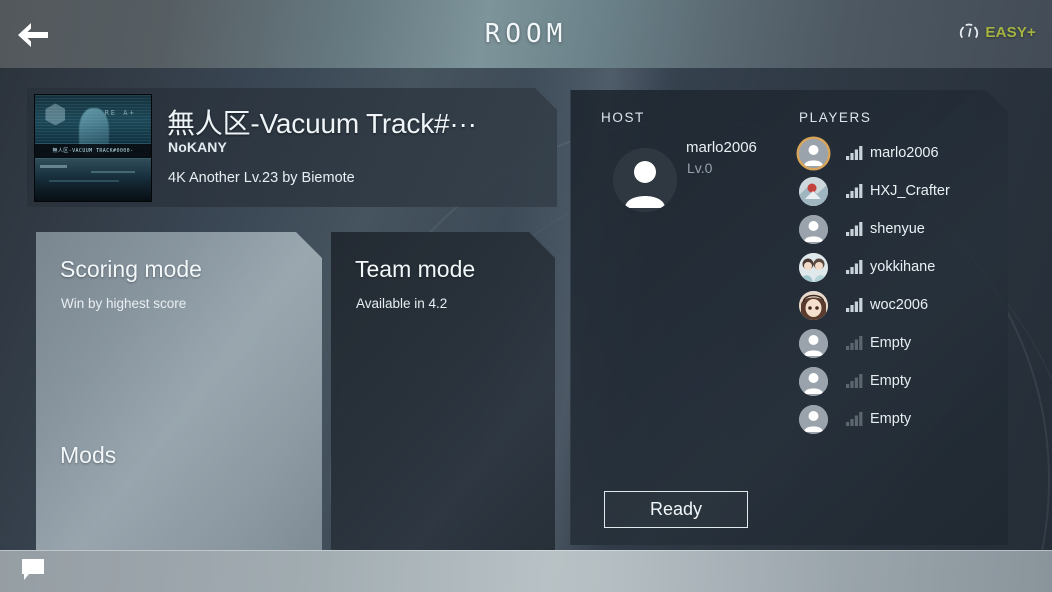 The image size is (1052, 592). What do you see at coordinates (261, 178) in the screenshot?
I see `song-chart-info: 4K Another Lv.23 by Biemote` at bounding box center [261, 178].